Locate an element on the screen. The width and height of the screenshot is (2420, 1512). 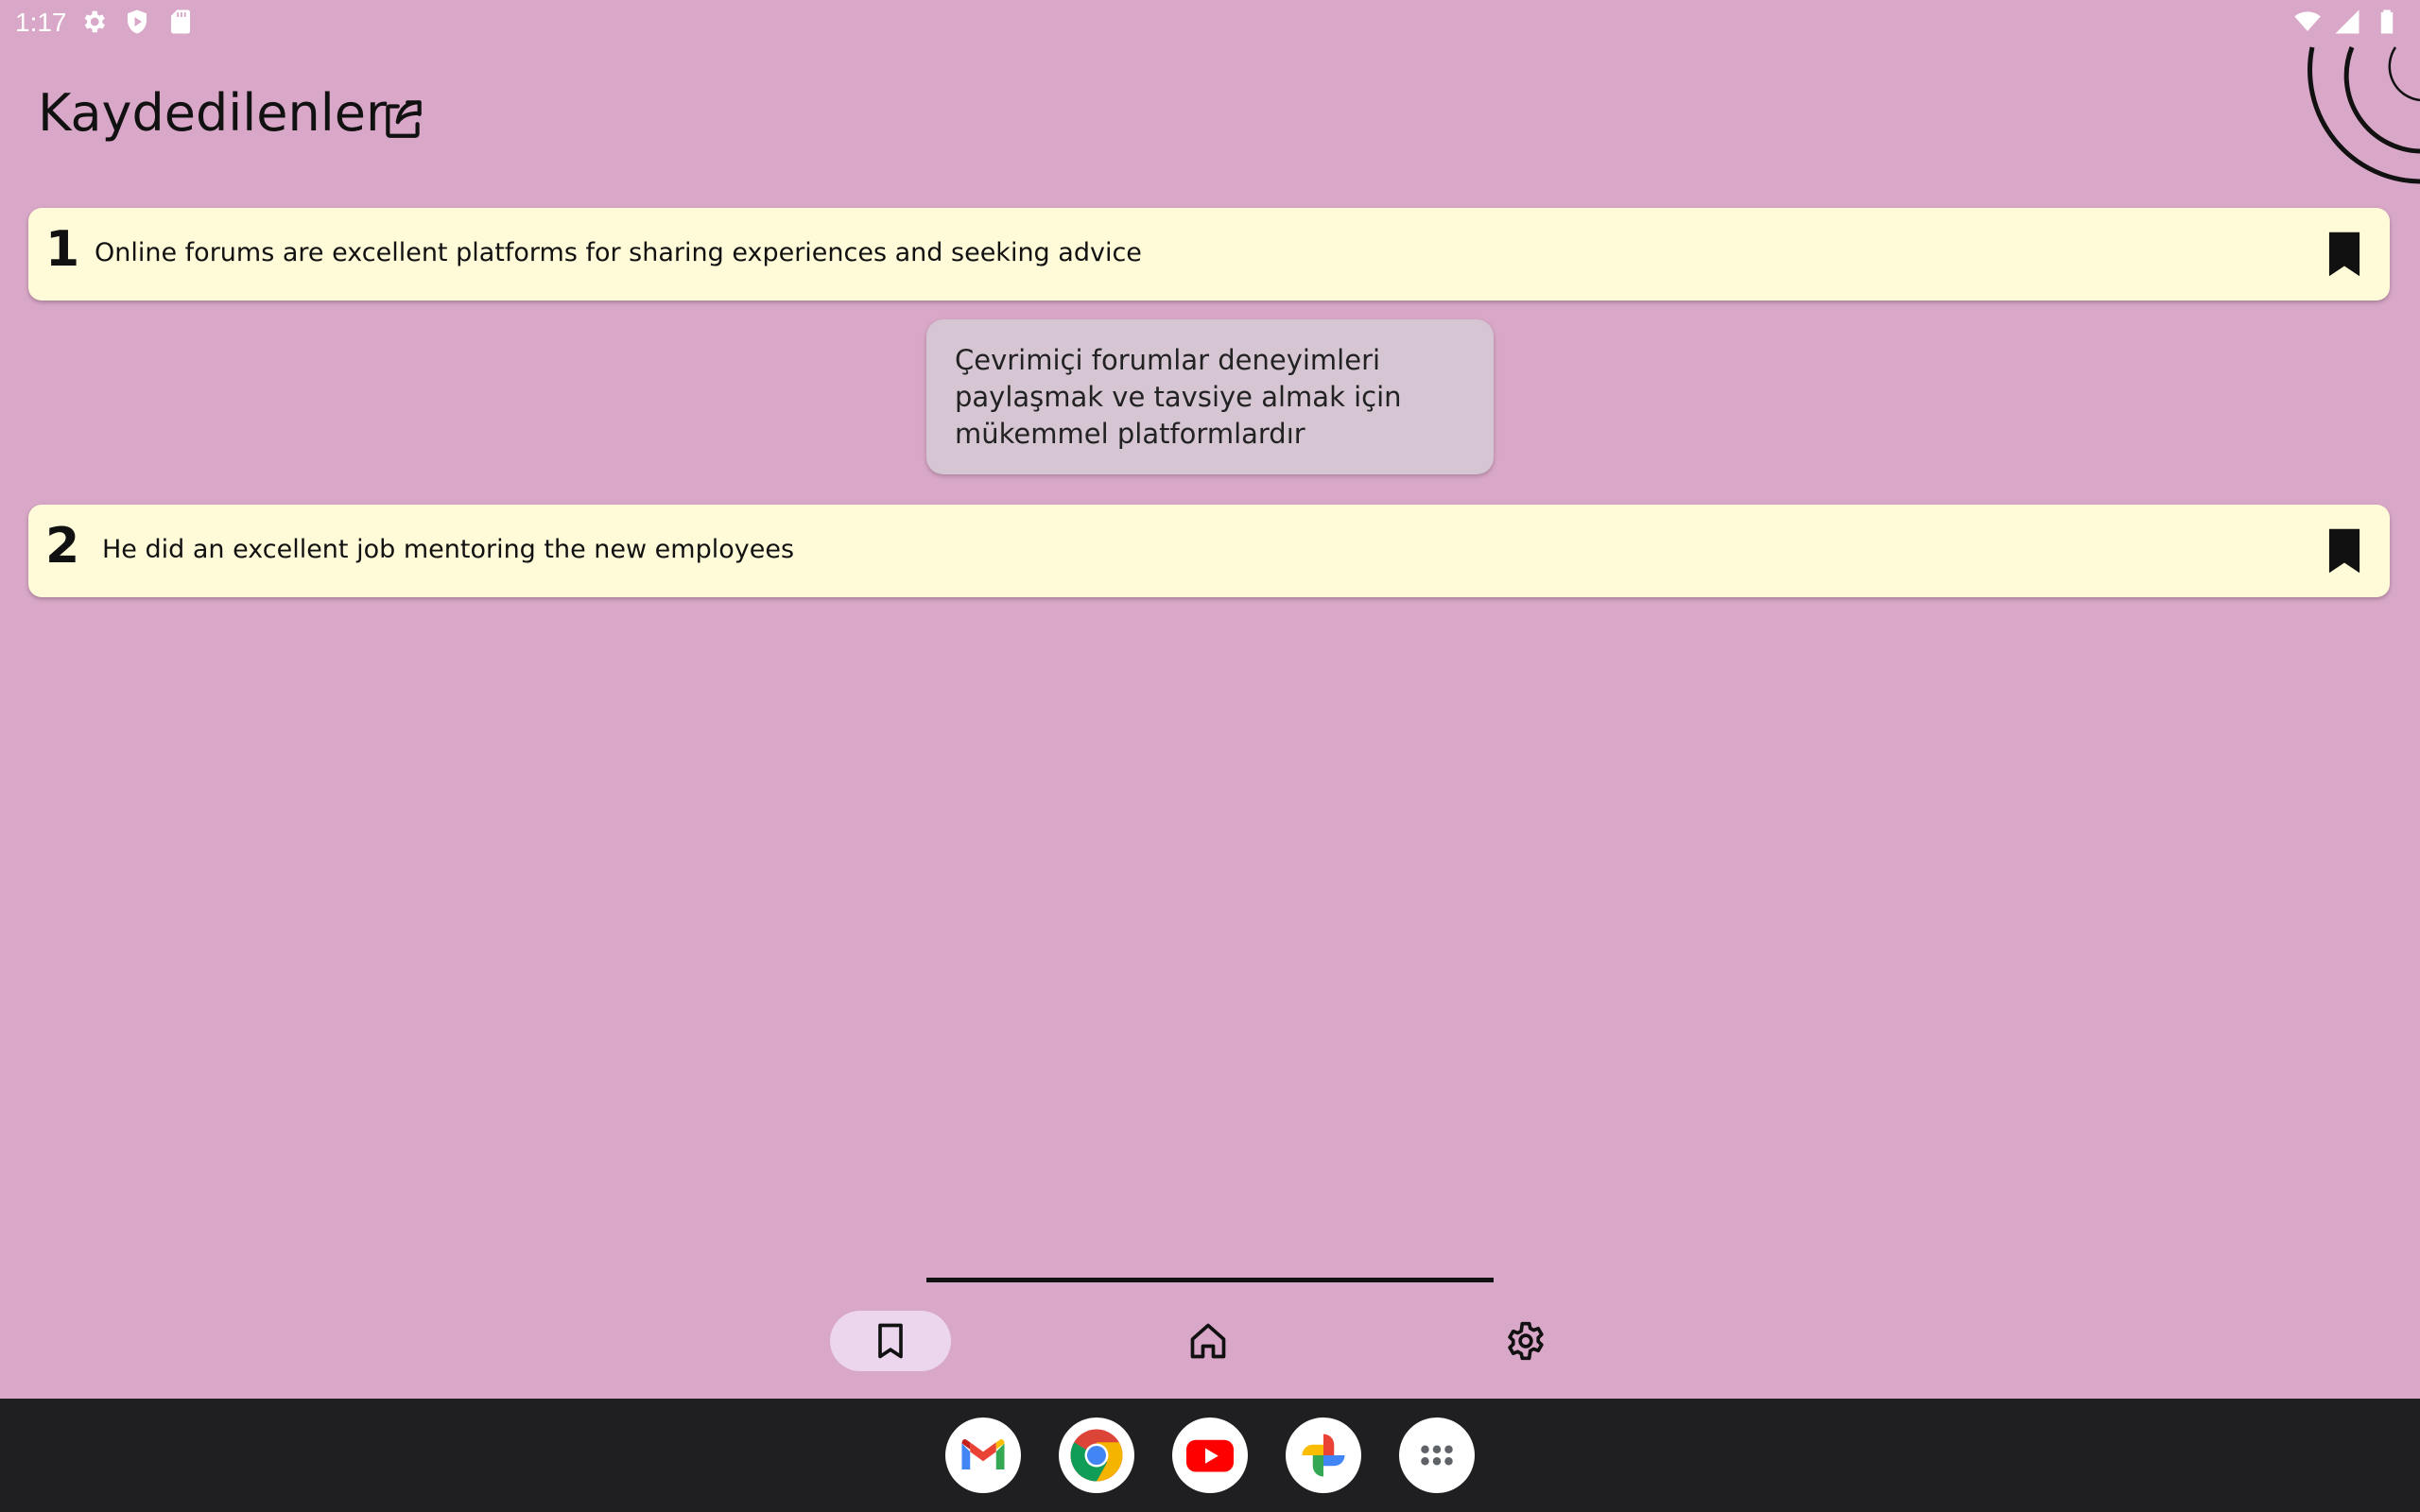
photos-icon is located at coordinates (1324, 1455).